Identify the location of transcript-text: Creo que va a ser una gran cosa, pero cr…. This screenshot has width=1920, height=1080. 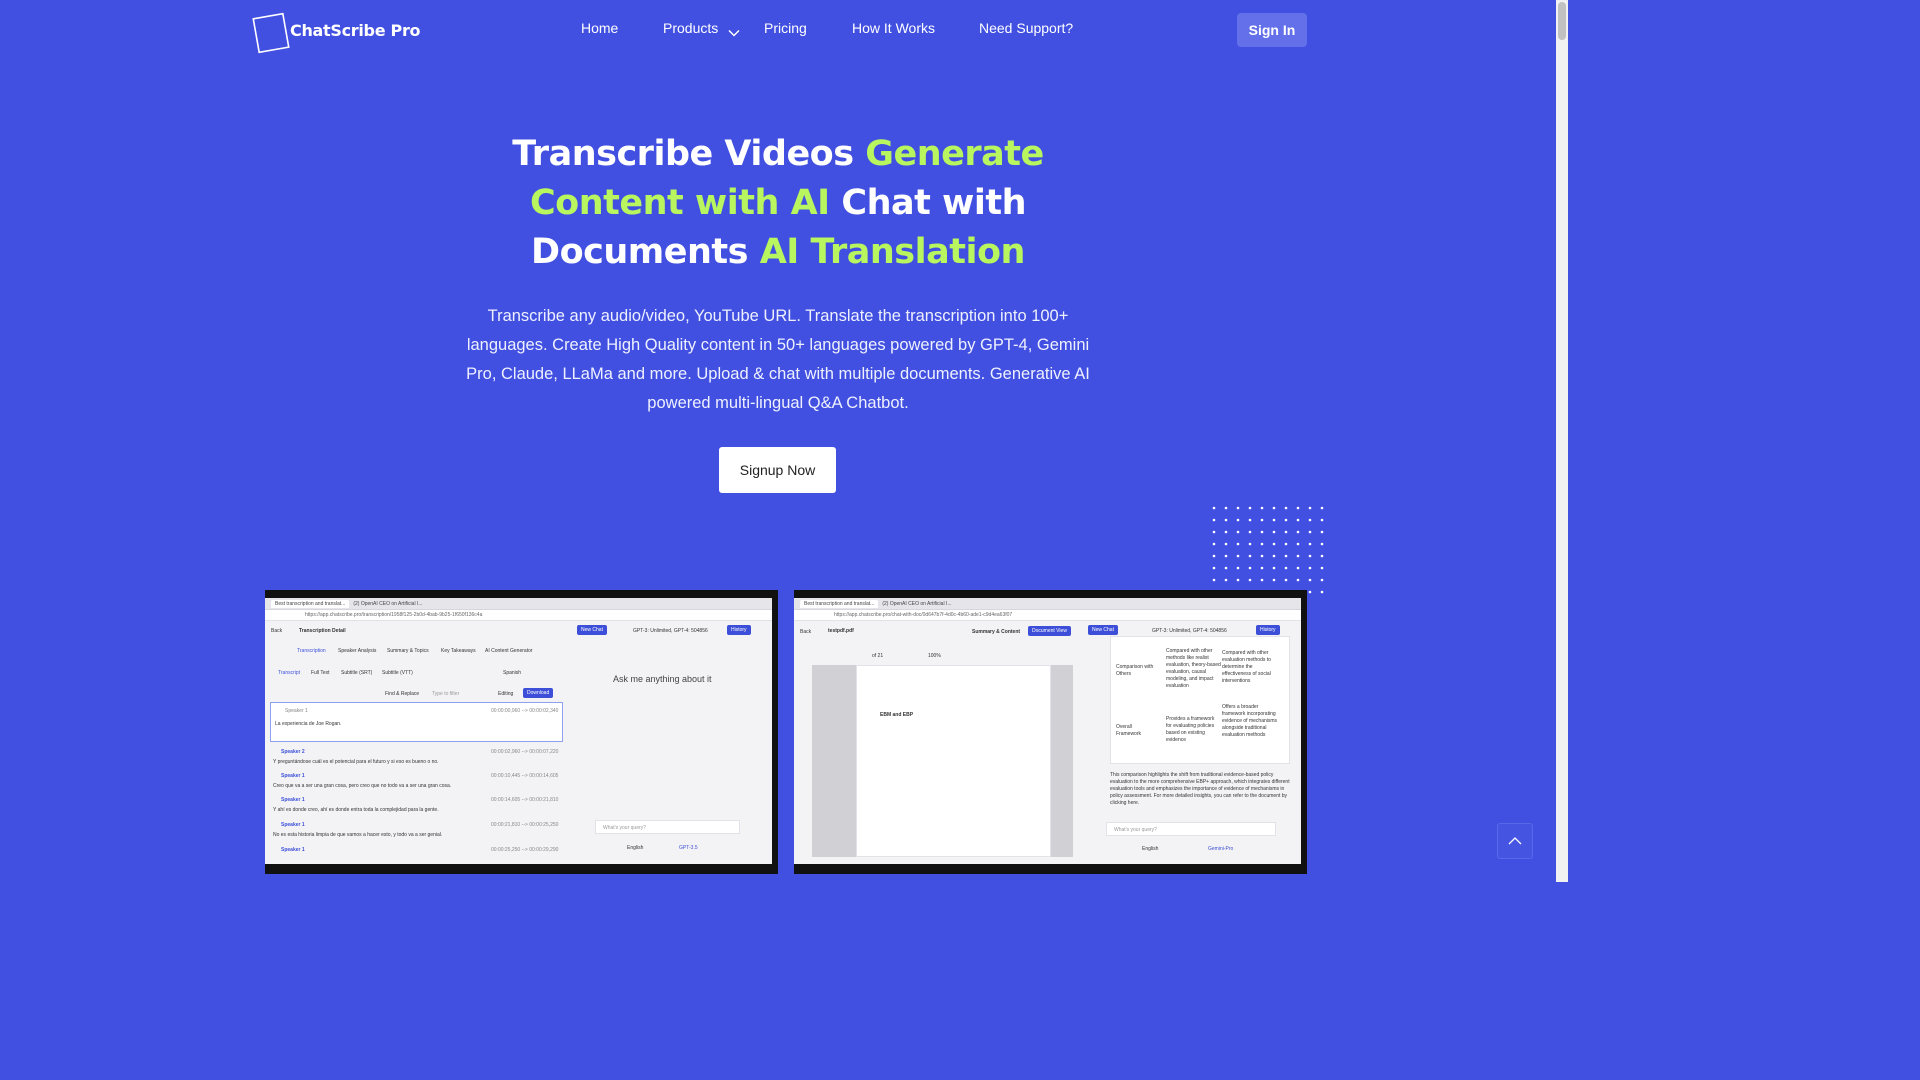
(362, 786).